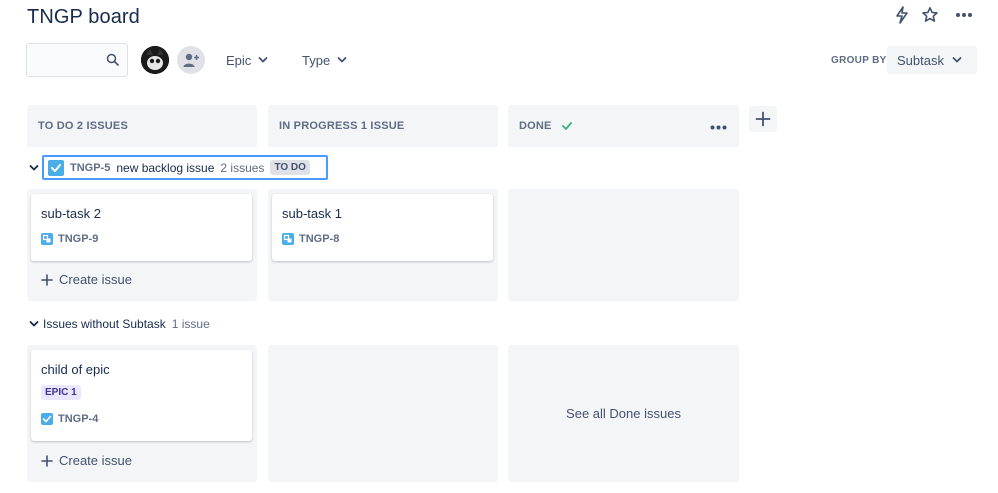  What do you see at coordinates (920, 60) in the screenshot?
I see `groupby-value: Subtask` at bounding box center [920, 60].